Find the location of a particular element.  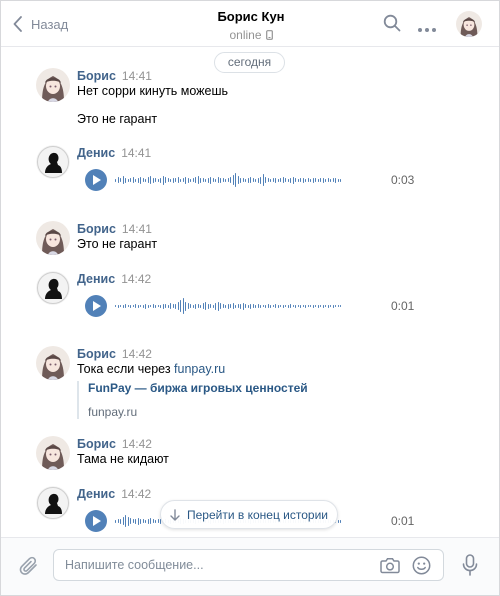

chat-title: Борис Кун is located at coordinates (251, 16).